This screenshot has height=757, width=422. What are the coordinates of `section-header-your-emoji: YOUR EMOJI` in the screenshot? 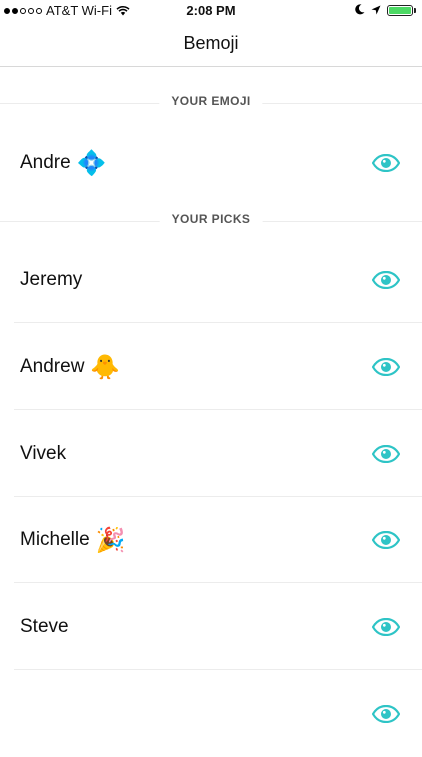 It's located at (211, 103).